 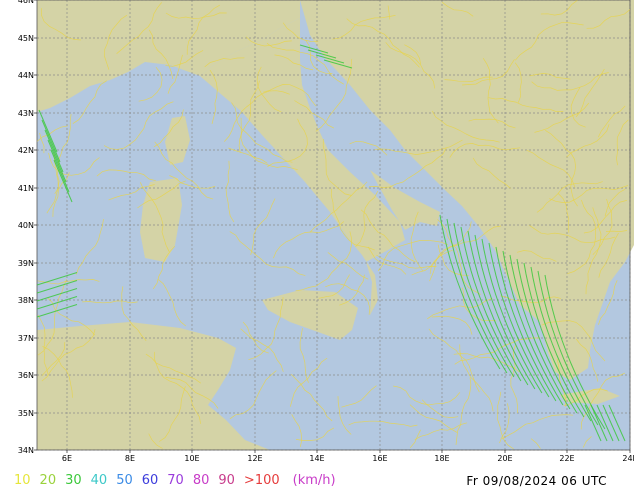 What do you see at coordinates (26, 225) in the screenshot?
I see `latitude-label: 40N` at bounding box center [26, 225].